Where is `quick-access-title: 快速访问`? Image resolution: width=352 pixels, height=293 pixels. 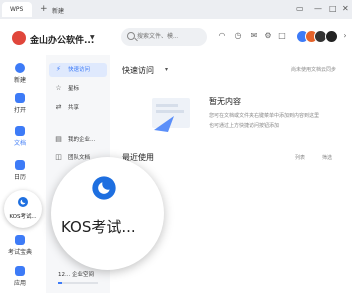 quick-access-title: 快速访问 is located at coordinates (138, 70).